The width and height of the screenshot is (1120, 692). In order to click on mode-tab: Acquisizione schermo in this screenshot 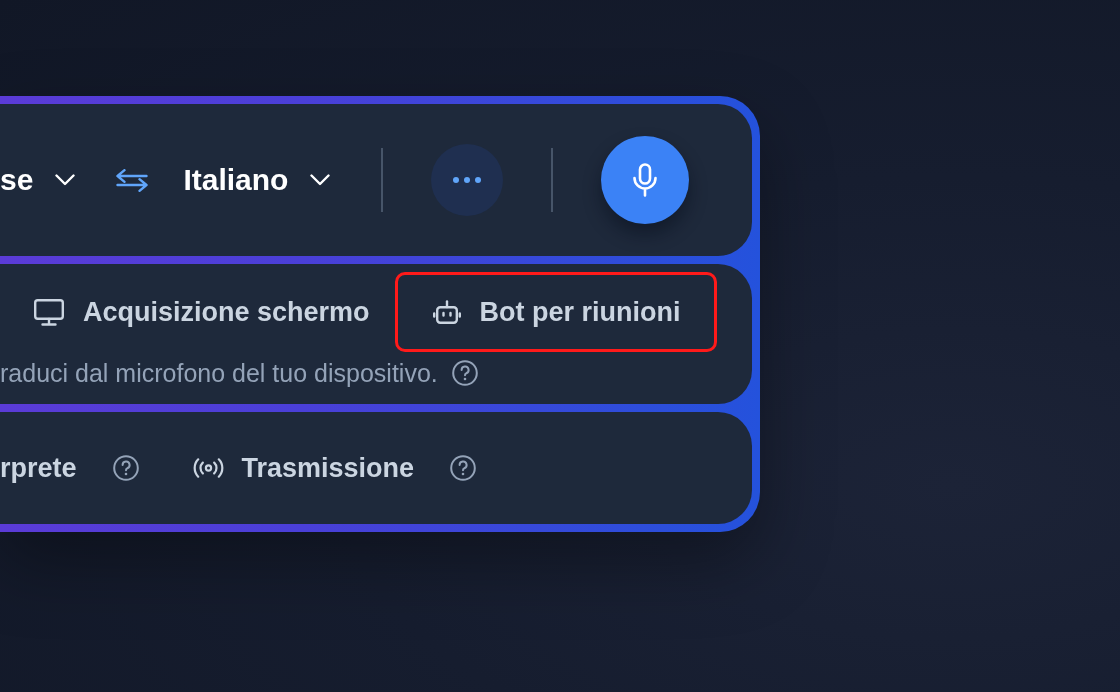, I will do `click(197, 312)`.